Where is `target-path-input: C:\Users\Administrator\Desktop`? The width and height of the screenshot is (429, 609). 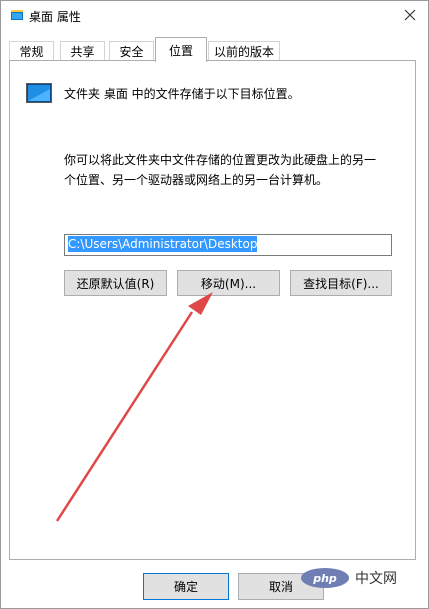 target-path-input: C:\Users\Administrator\Desktop is located at coordinates (228, 245).